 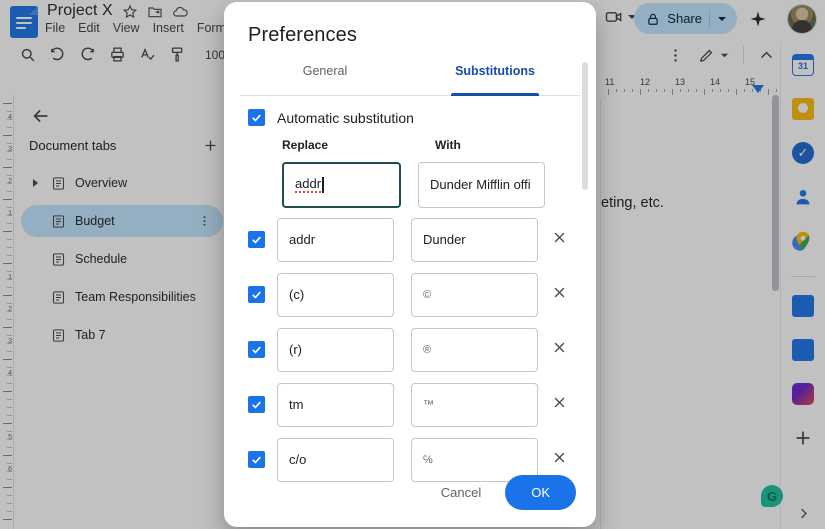 I want to click on substitution-row: tm ™, so click(x=410, y=404).